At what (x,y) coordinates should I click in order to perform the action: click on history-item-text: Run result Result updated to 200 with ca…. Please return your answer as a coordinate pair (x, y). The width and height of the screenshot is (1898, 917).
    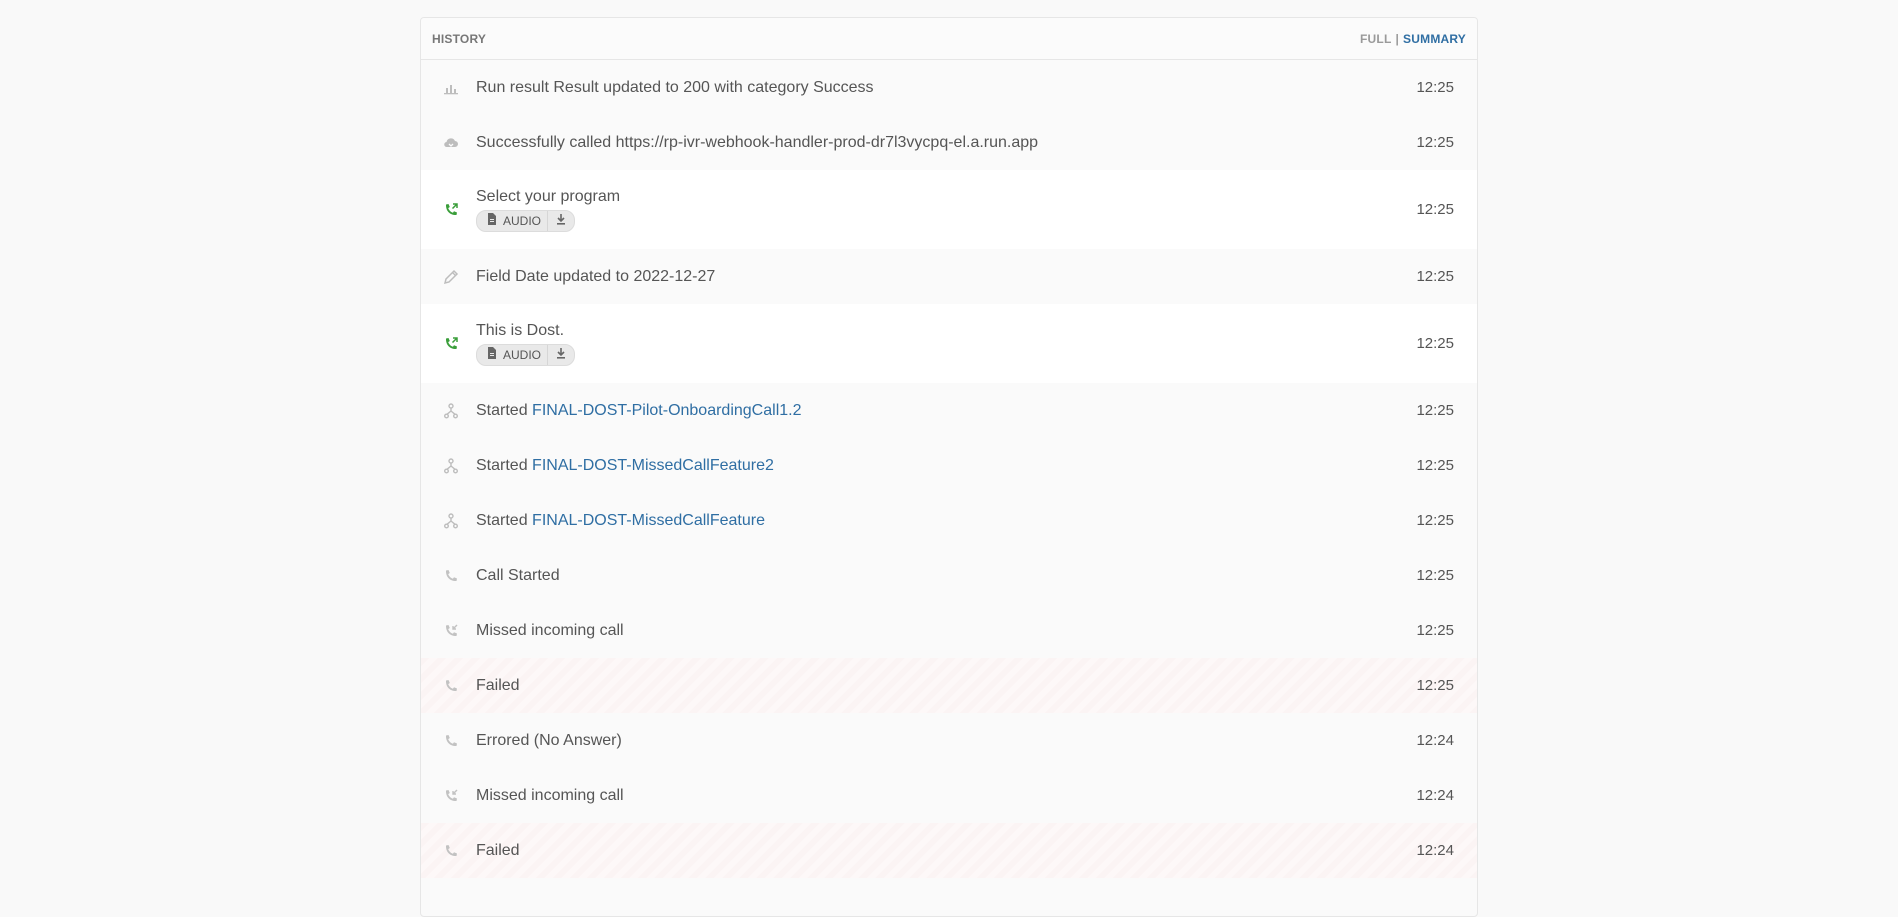
    Looking at the image, I should click on (675, 87).